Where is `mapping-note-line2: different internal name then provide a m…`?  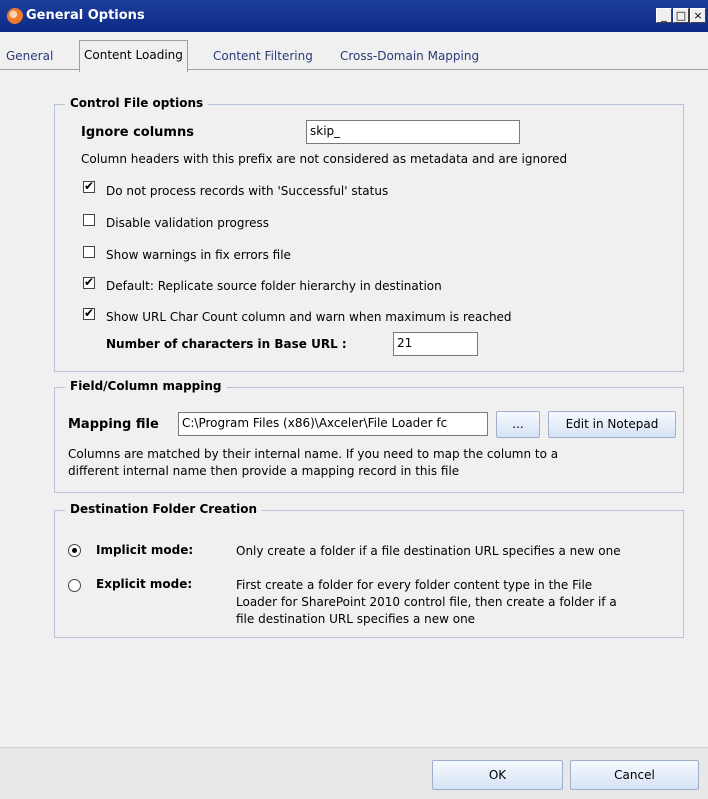 mapping-note-line2: different internal name then provide a m… is located at coordinates (264, 471).